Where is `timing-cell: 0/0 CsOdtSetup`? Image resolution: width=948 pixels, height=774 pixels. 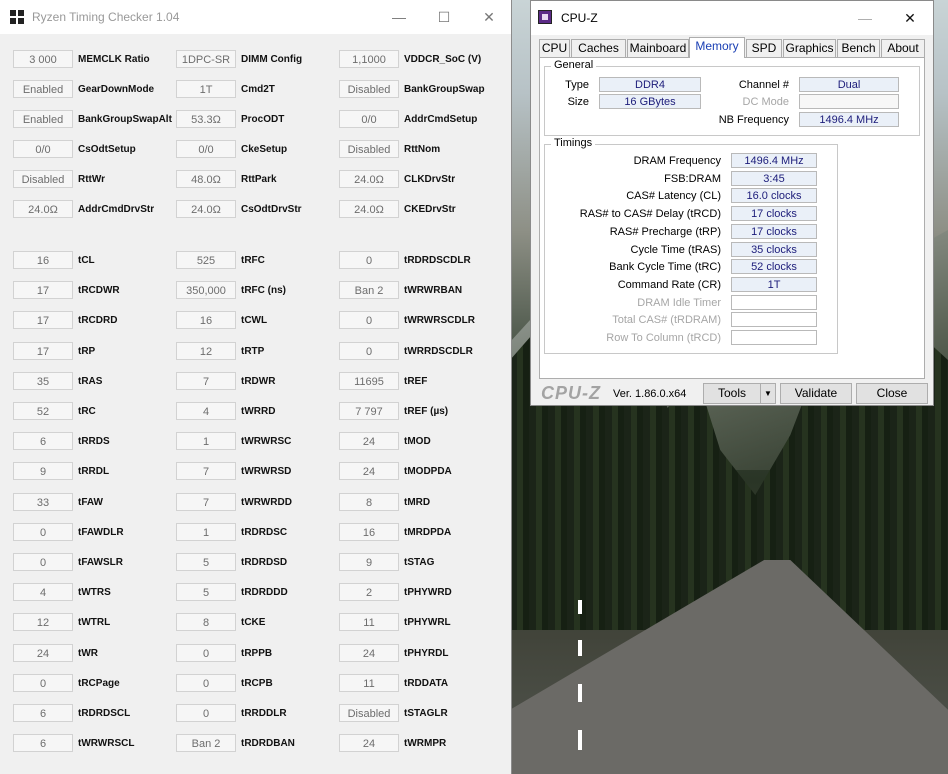
timing-cell: 0/0 CsOdtSetup is located at coordinates (74, 149).